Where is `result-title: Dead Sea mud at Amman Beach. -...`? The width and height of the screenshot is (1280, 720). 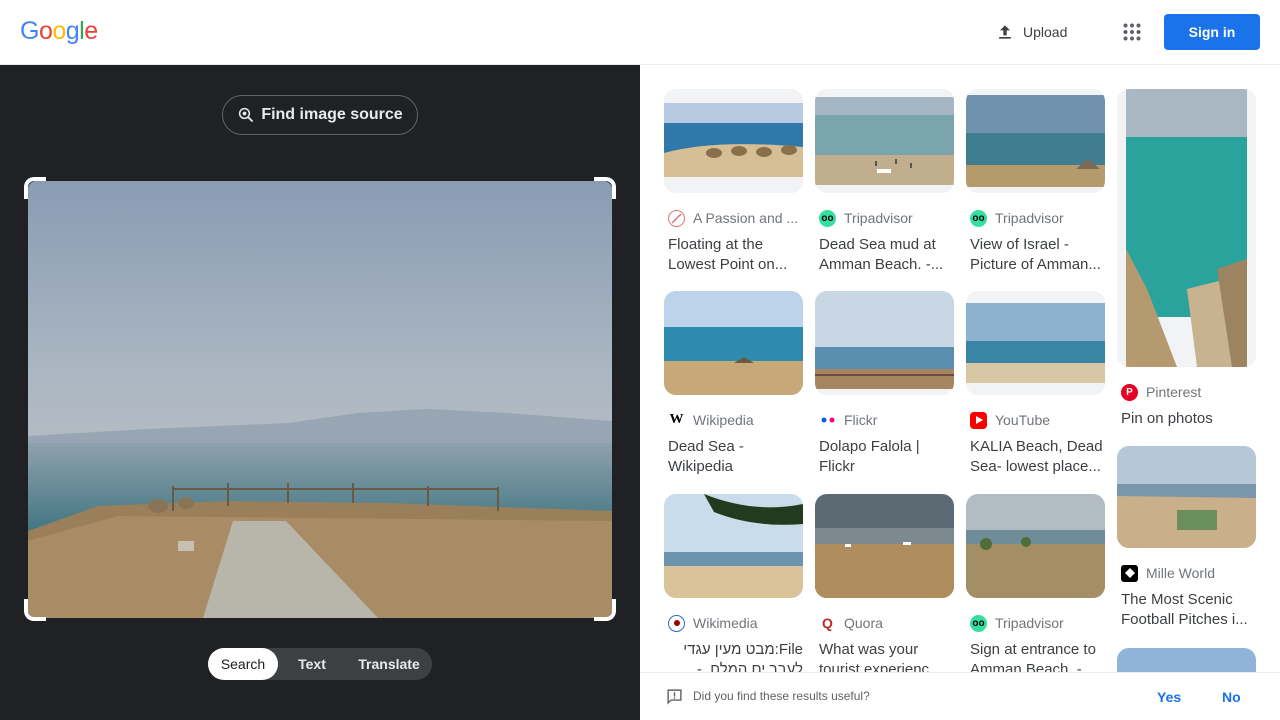
result-title: Dead Sea mud at Amman Beach. -... is located at coordinates (884, 255).